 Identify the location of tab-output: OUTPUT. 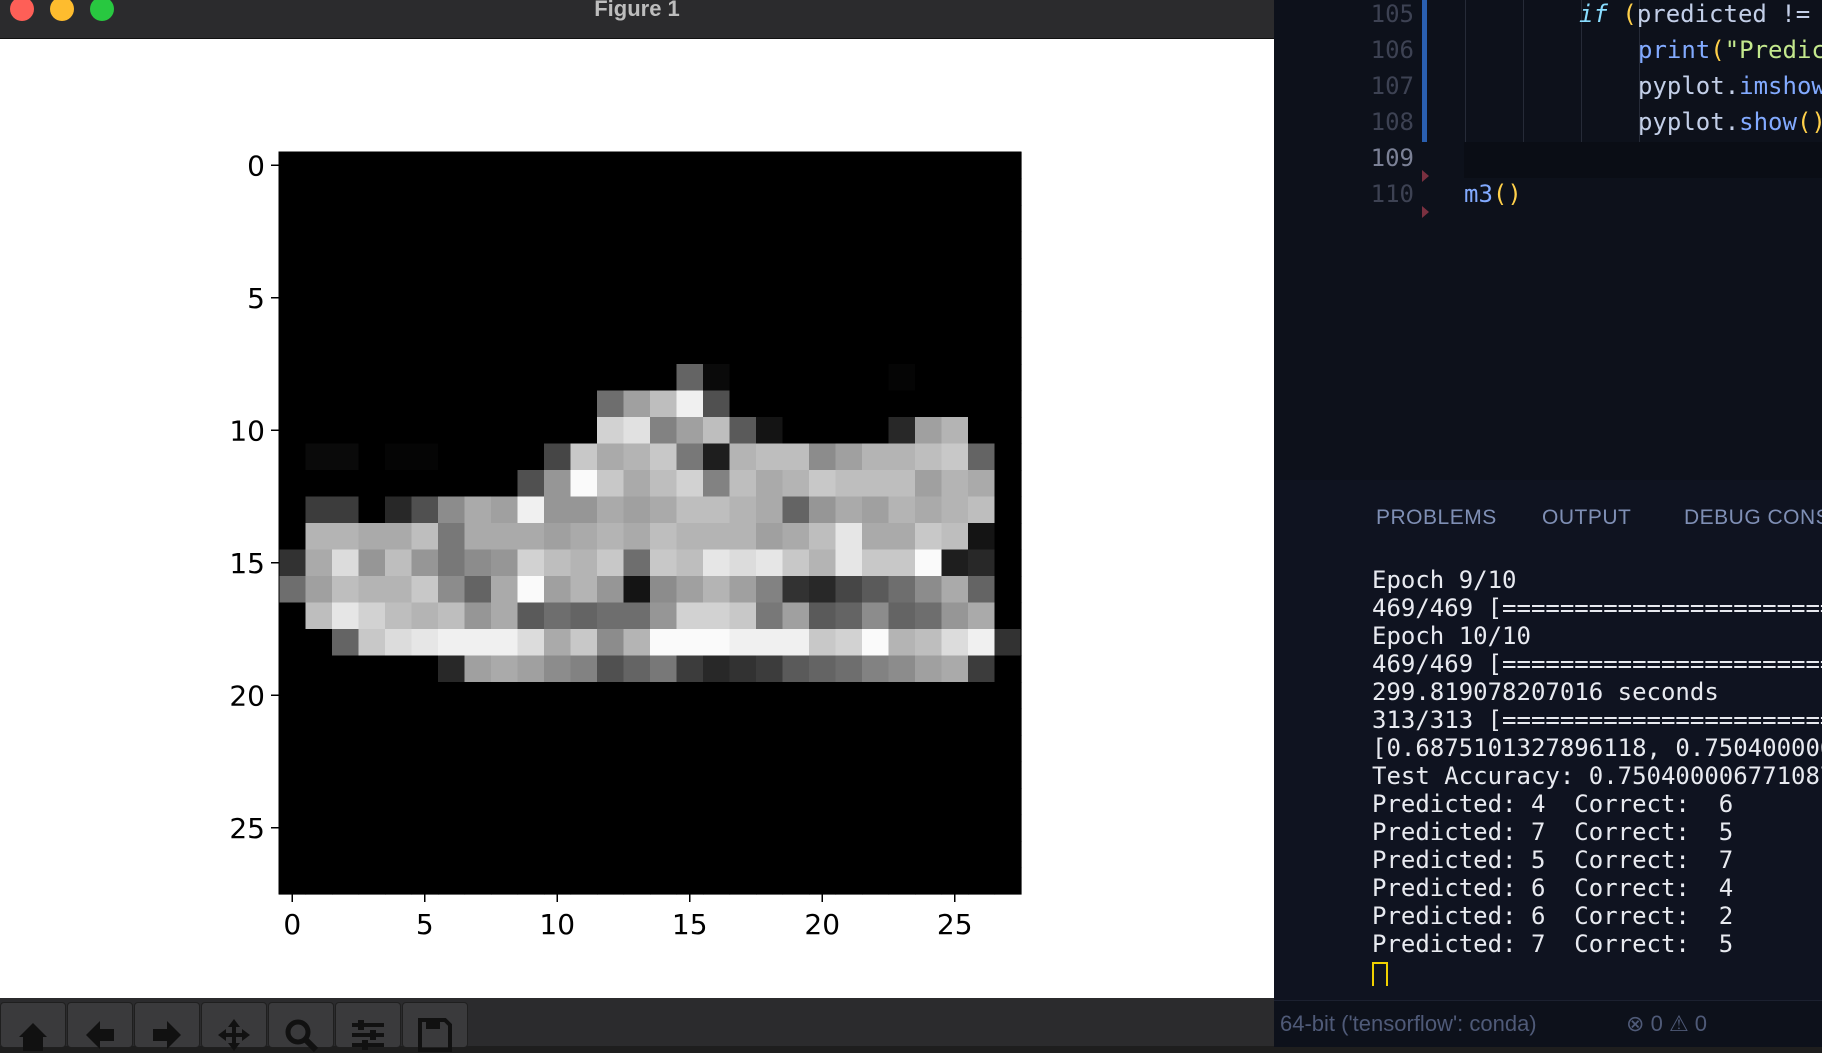
(1586, 518).